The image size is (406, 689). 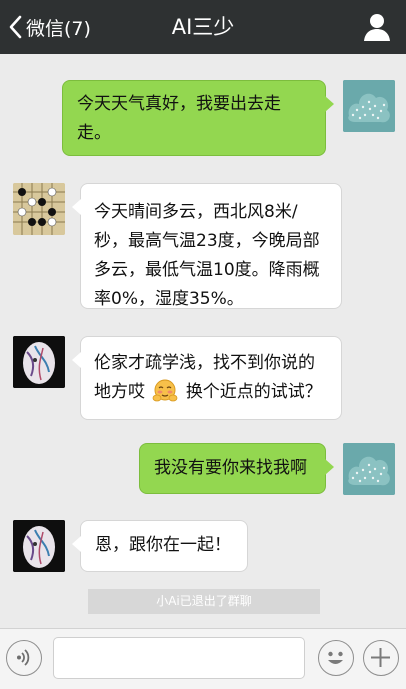 I want to click on message-bubble-incoming: 恩，跟你在一起！, so click(x=160, y=546).